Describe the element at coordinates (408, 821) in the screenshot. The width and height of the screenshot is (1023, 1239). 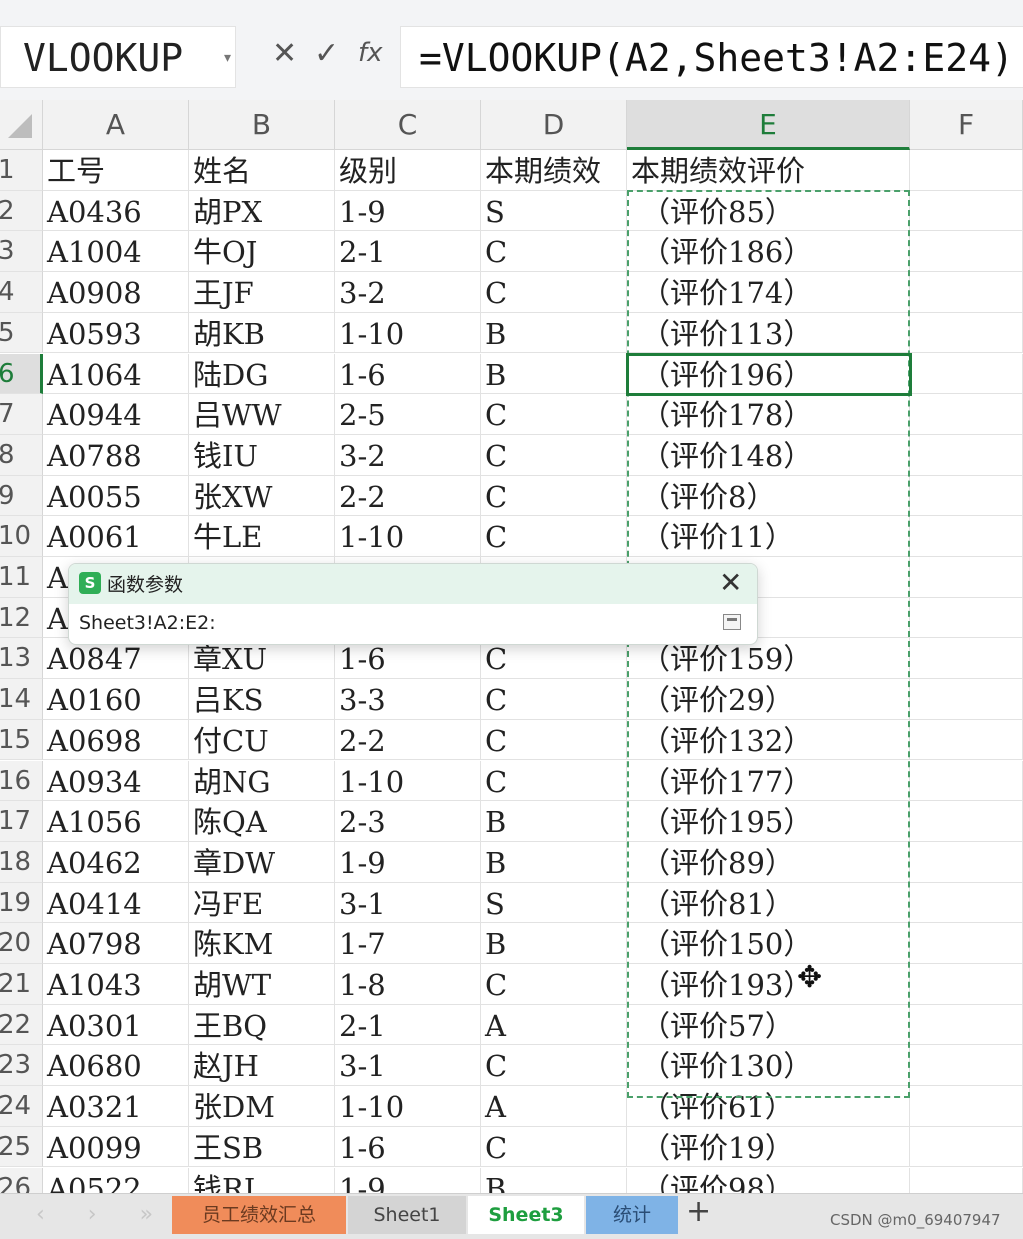
I see `cell-c: 2-3` at that location.